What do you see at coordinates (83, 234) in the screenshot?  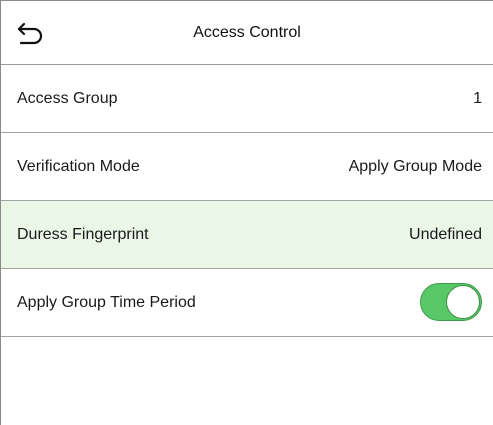 I see `row-label: Duress Fingerprint` at bounding box center [83, 234].